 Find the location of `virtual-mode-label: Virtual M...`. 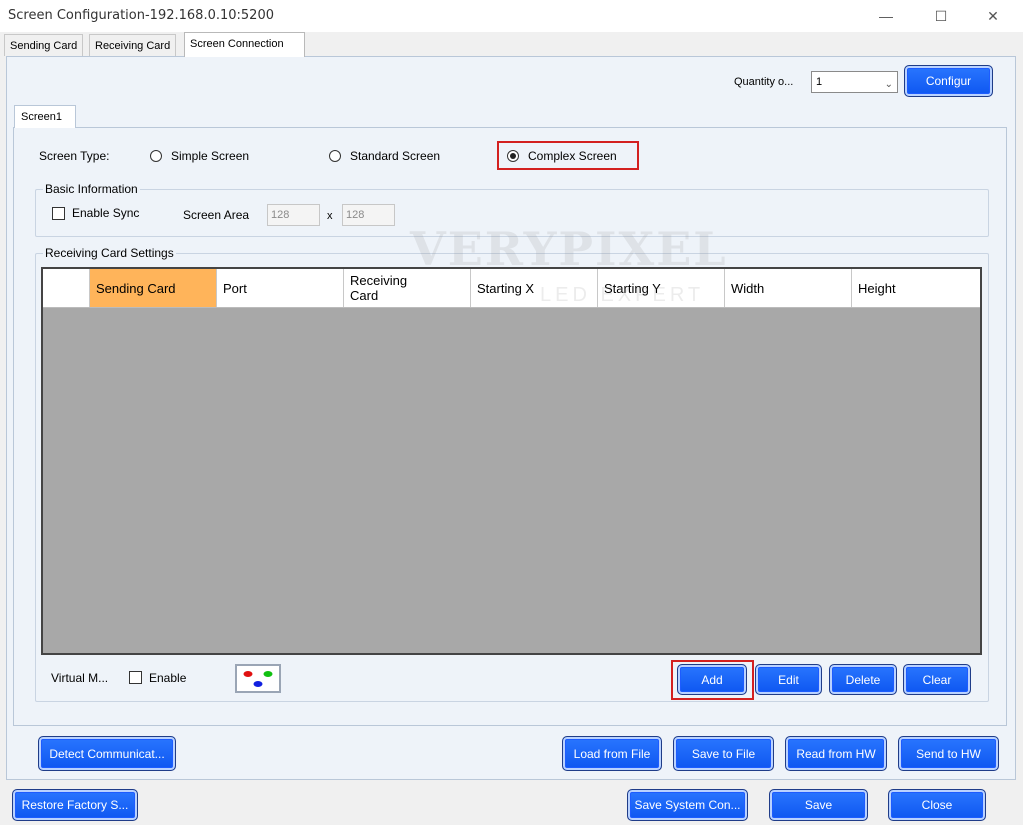

virtual-mode-label: Virtual M... is located at coordinates (80, 678).